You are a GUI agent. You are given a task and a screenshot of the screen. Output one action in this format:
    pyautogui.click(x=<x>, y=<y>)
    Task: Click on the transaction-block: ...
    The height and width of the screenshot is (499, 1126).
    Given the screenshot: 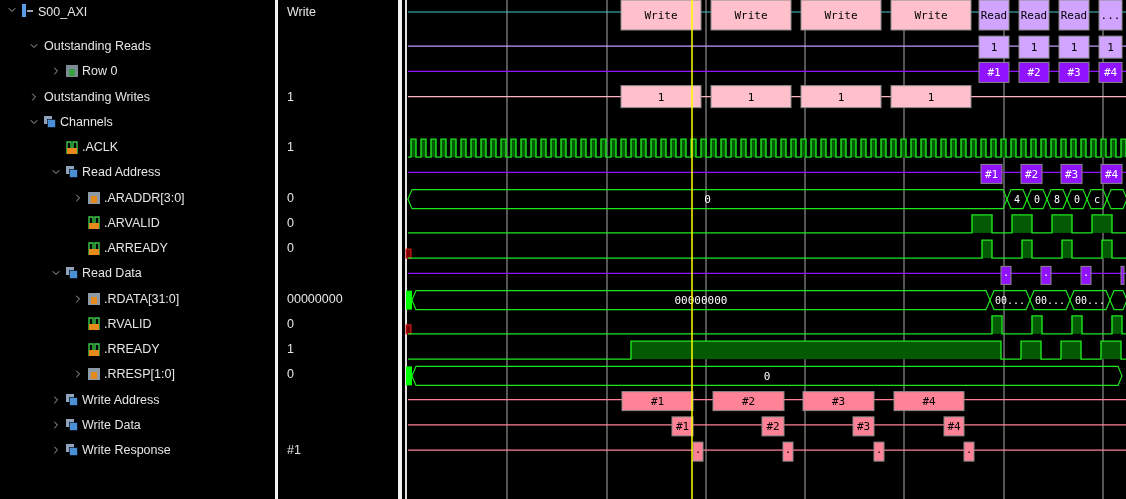 What is the action you would take?
    pyautogui.click(x=1110, y=15)
    